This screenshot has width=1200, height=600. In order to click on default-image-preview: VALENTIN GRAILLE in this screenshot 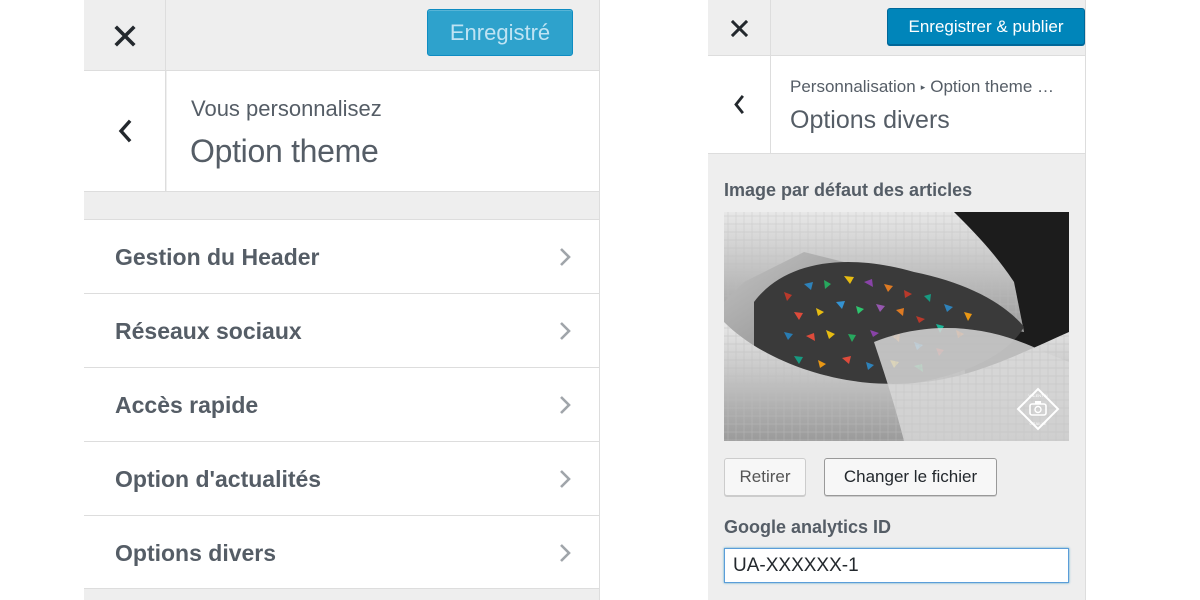, I will do `click(896, 326)`.